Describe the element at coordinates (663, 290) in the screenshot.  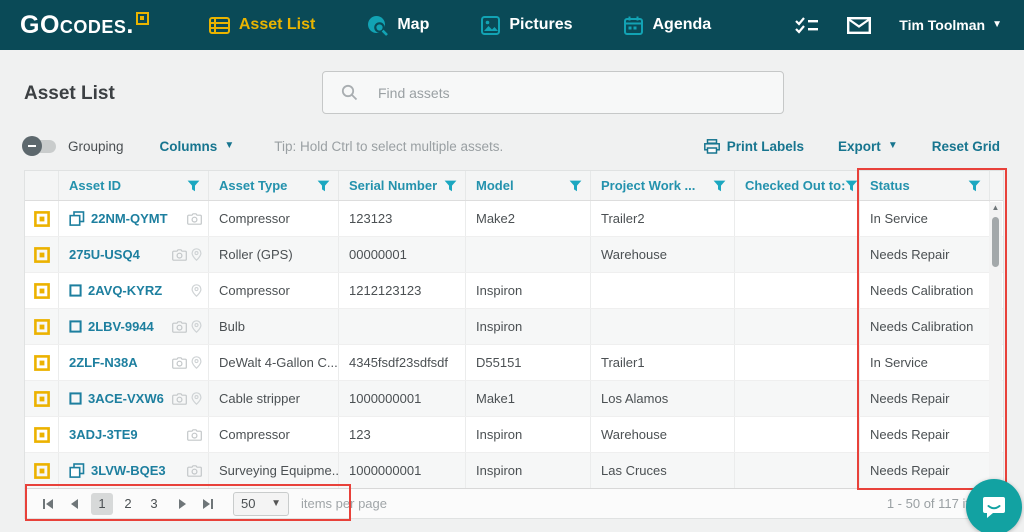
I see `project-work-cell` at that location.